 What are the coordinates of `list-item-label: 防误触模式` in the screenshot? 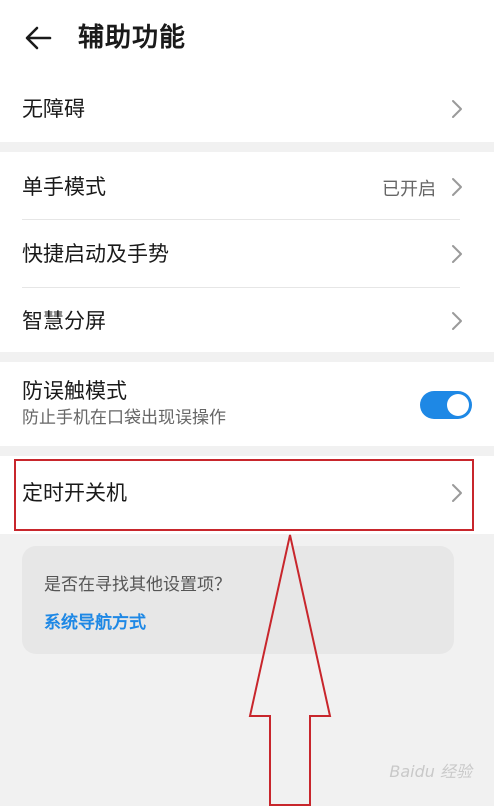 It's located at (74, 391).